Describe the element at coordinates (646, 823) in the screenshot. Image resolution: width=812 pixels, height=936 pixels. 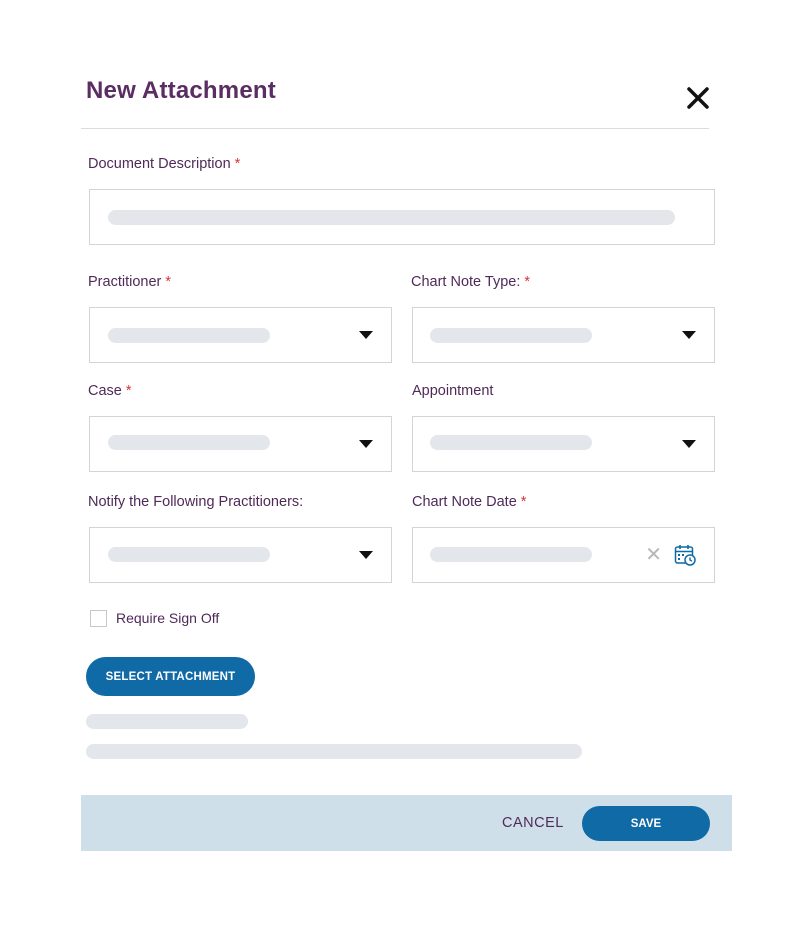
I see `save-button: SAVE` at that location.